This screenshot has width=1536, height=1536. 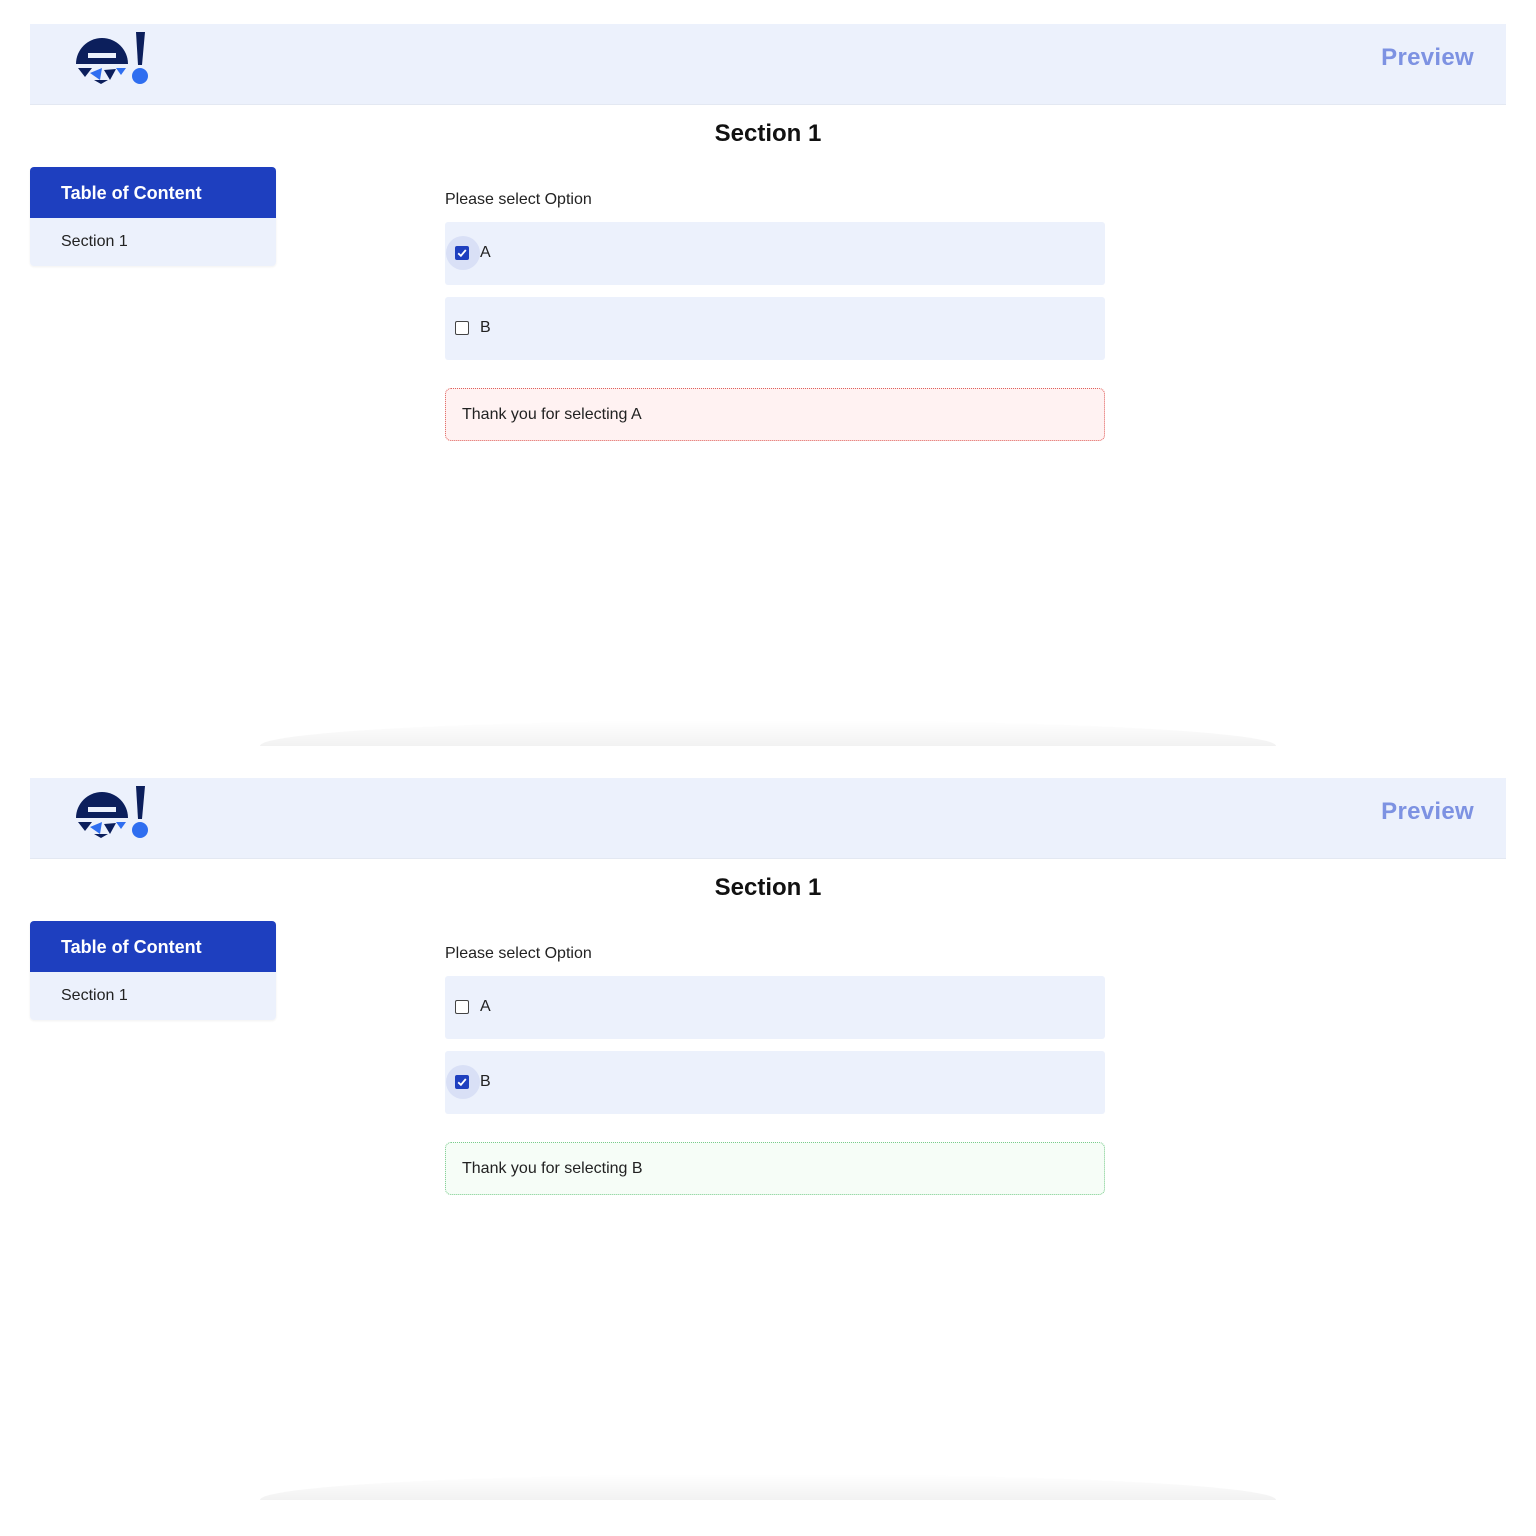 What do you see at coordinates (775, 1168) in the screenshot?
I see `feedback-message-success: Thank you for selecting B` at bounding box center [775, 1168].